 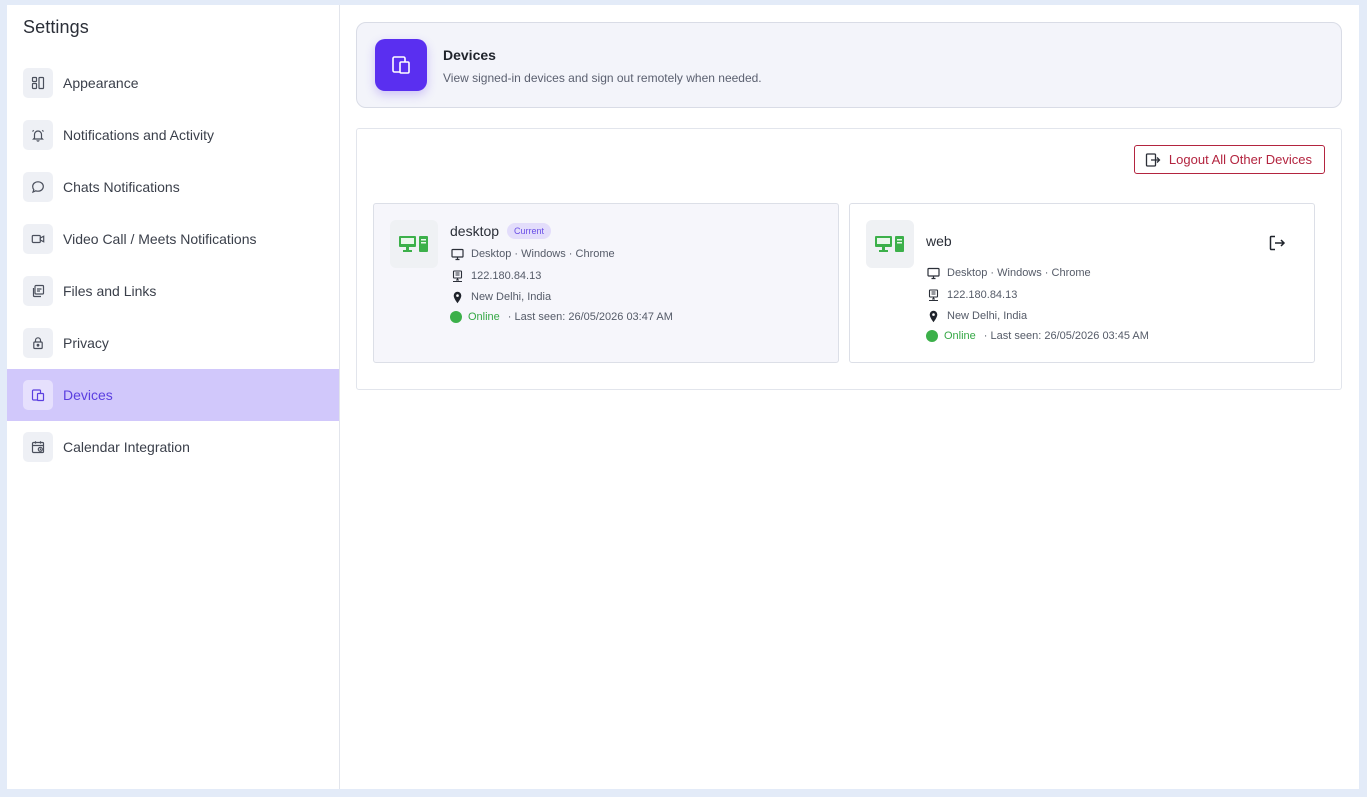 I want to click on sign-out-device-button, so click(x=1277, y=243).